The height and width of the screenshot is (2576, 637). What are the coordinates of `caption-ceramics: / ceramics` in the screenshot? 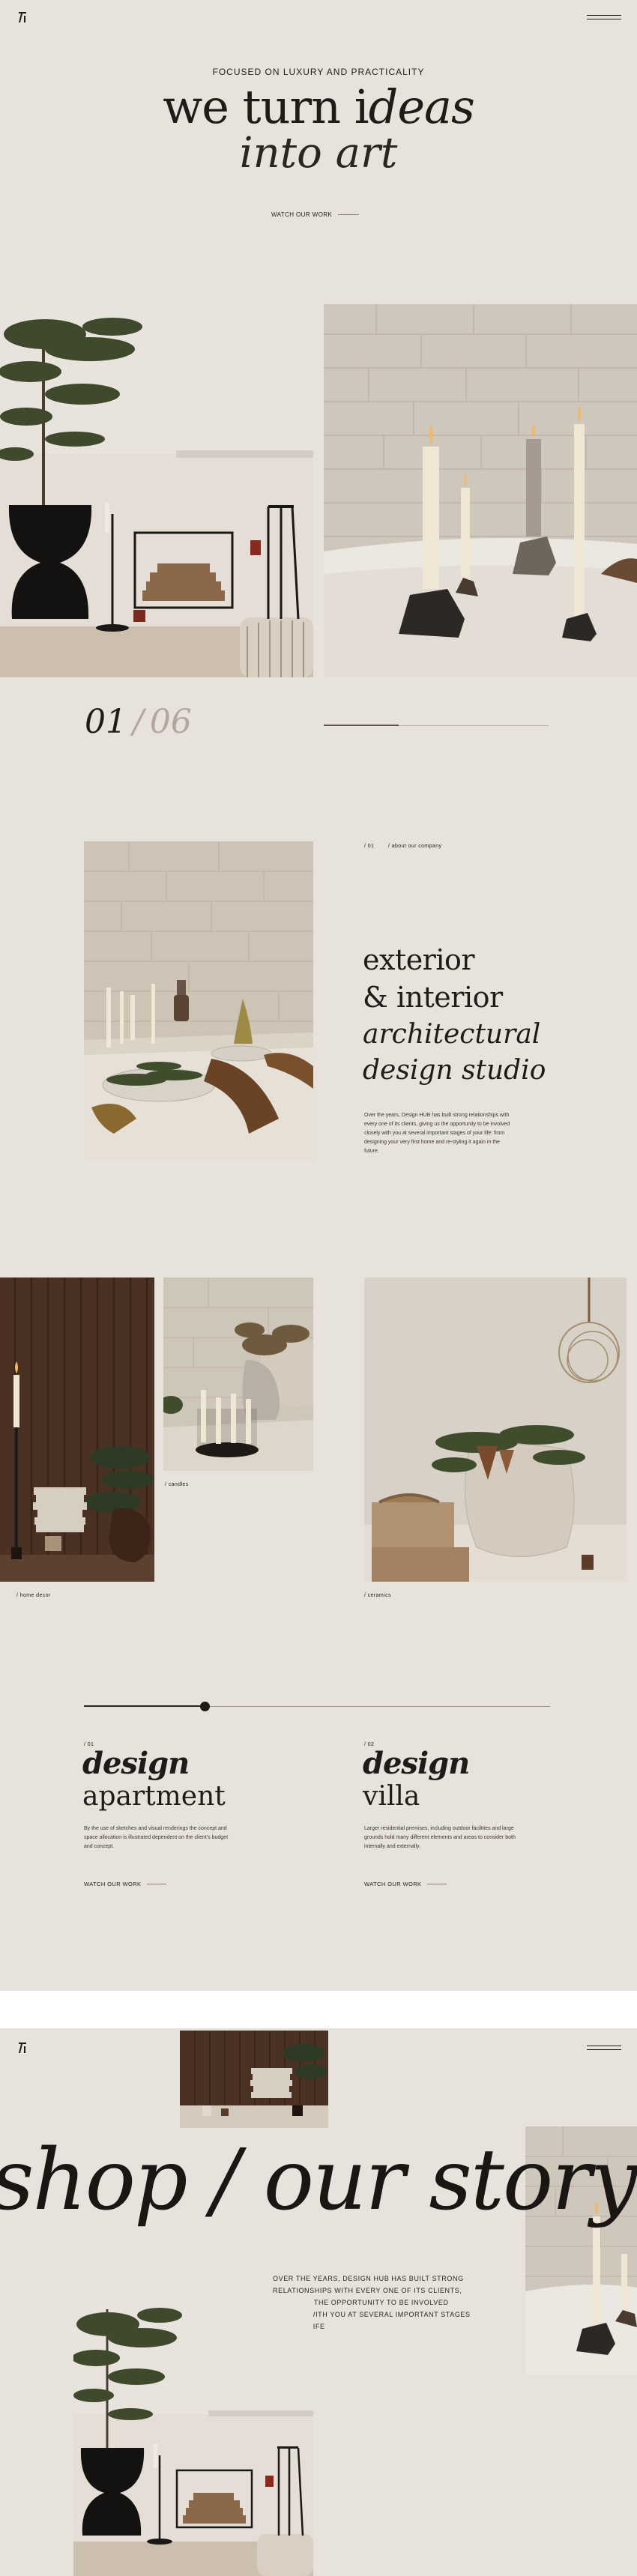 It's located at (377, 1595).